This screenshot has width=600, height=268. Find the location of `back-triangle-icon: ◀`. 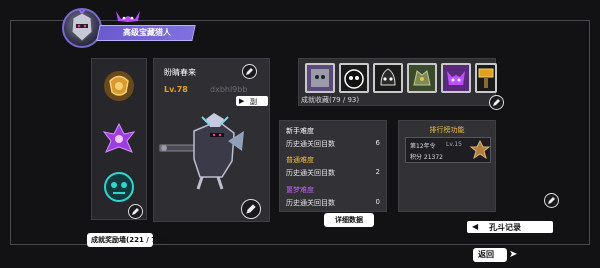

back-triangle-icon: ◀ is located at coordinates (475, 226).